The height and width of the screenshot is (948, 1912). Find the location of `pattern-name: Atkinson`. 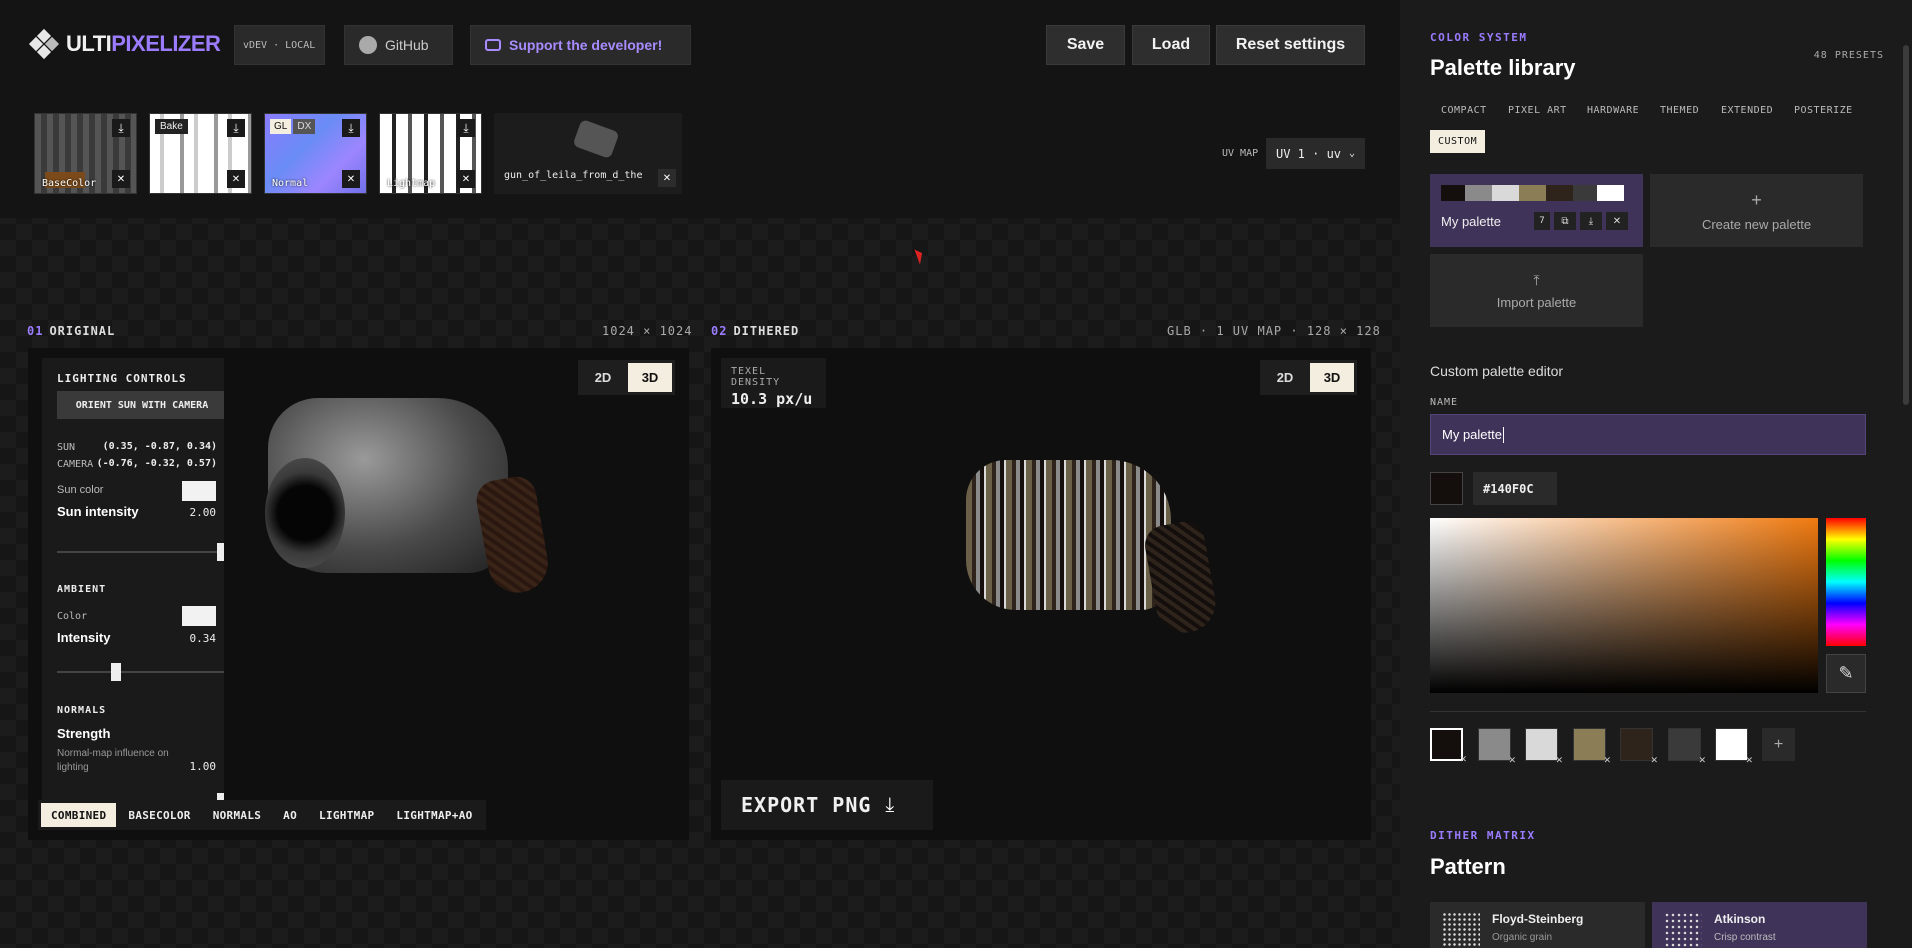

pattern-name: Atkinson is located at coordinates (1740, 919).